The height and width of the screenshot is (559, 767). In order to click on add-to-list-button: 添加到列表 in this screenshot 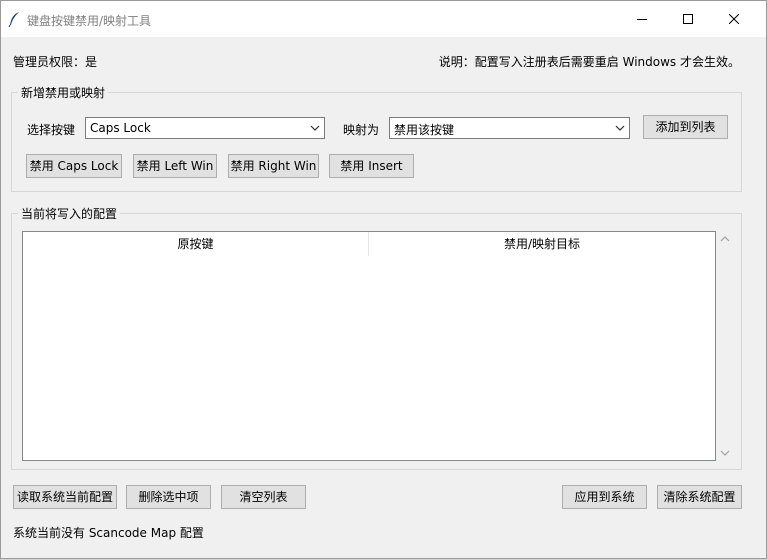, I will do `click(685, 127)`.